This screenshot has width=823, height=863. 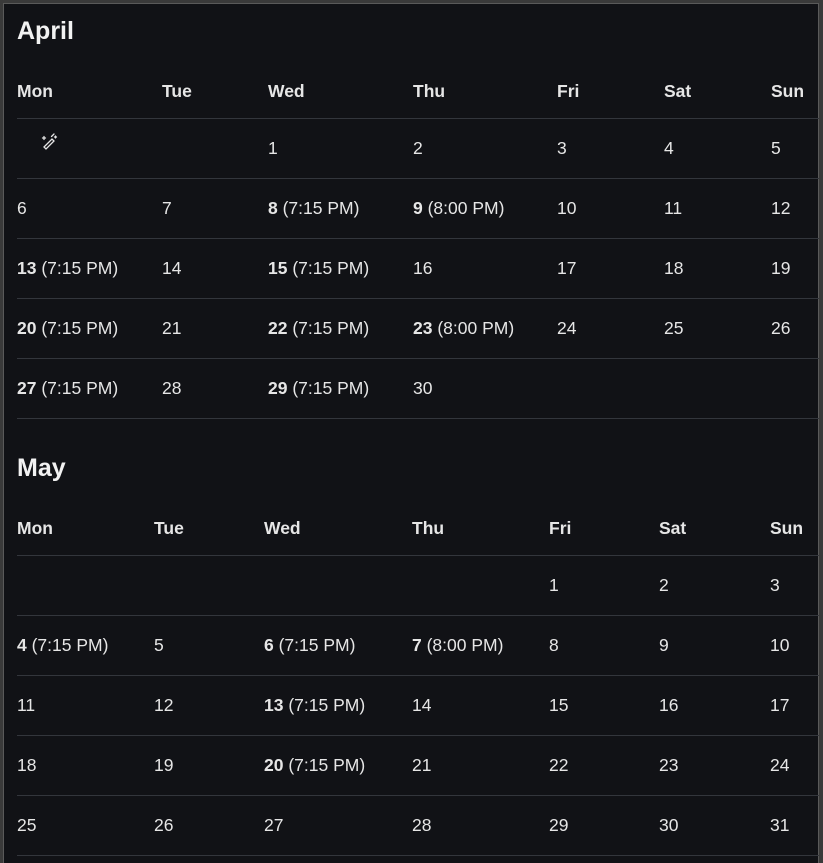 I want to click on event-day-cell: 15 (7:15 PM), so click(x=340, y=268).